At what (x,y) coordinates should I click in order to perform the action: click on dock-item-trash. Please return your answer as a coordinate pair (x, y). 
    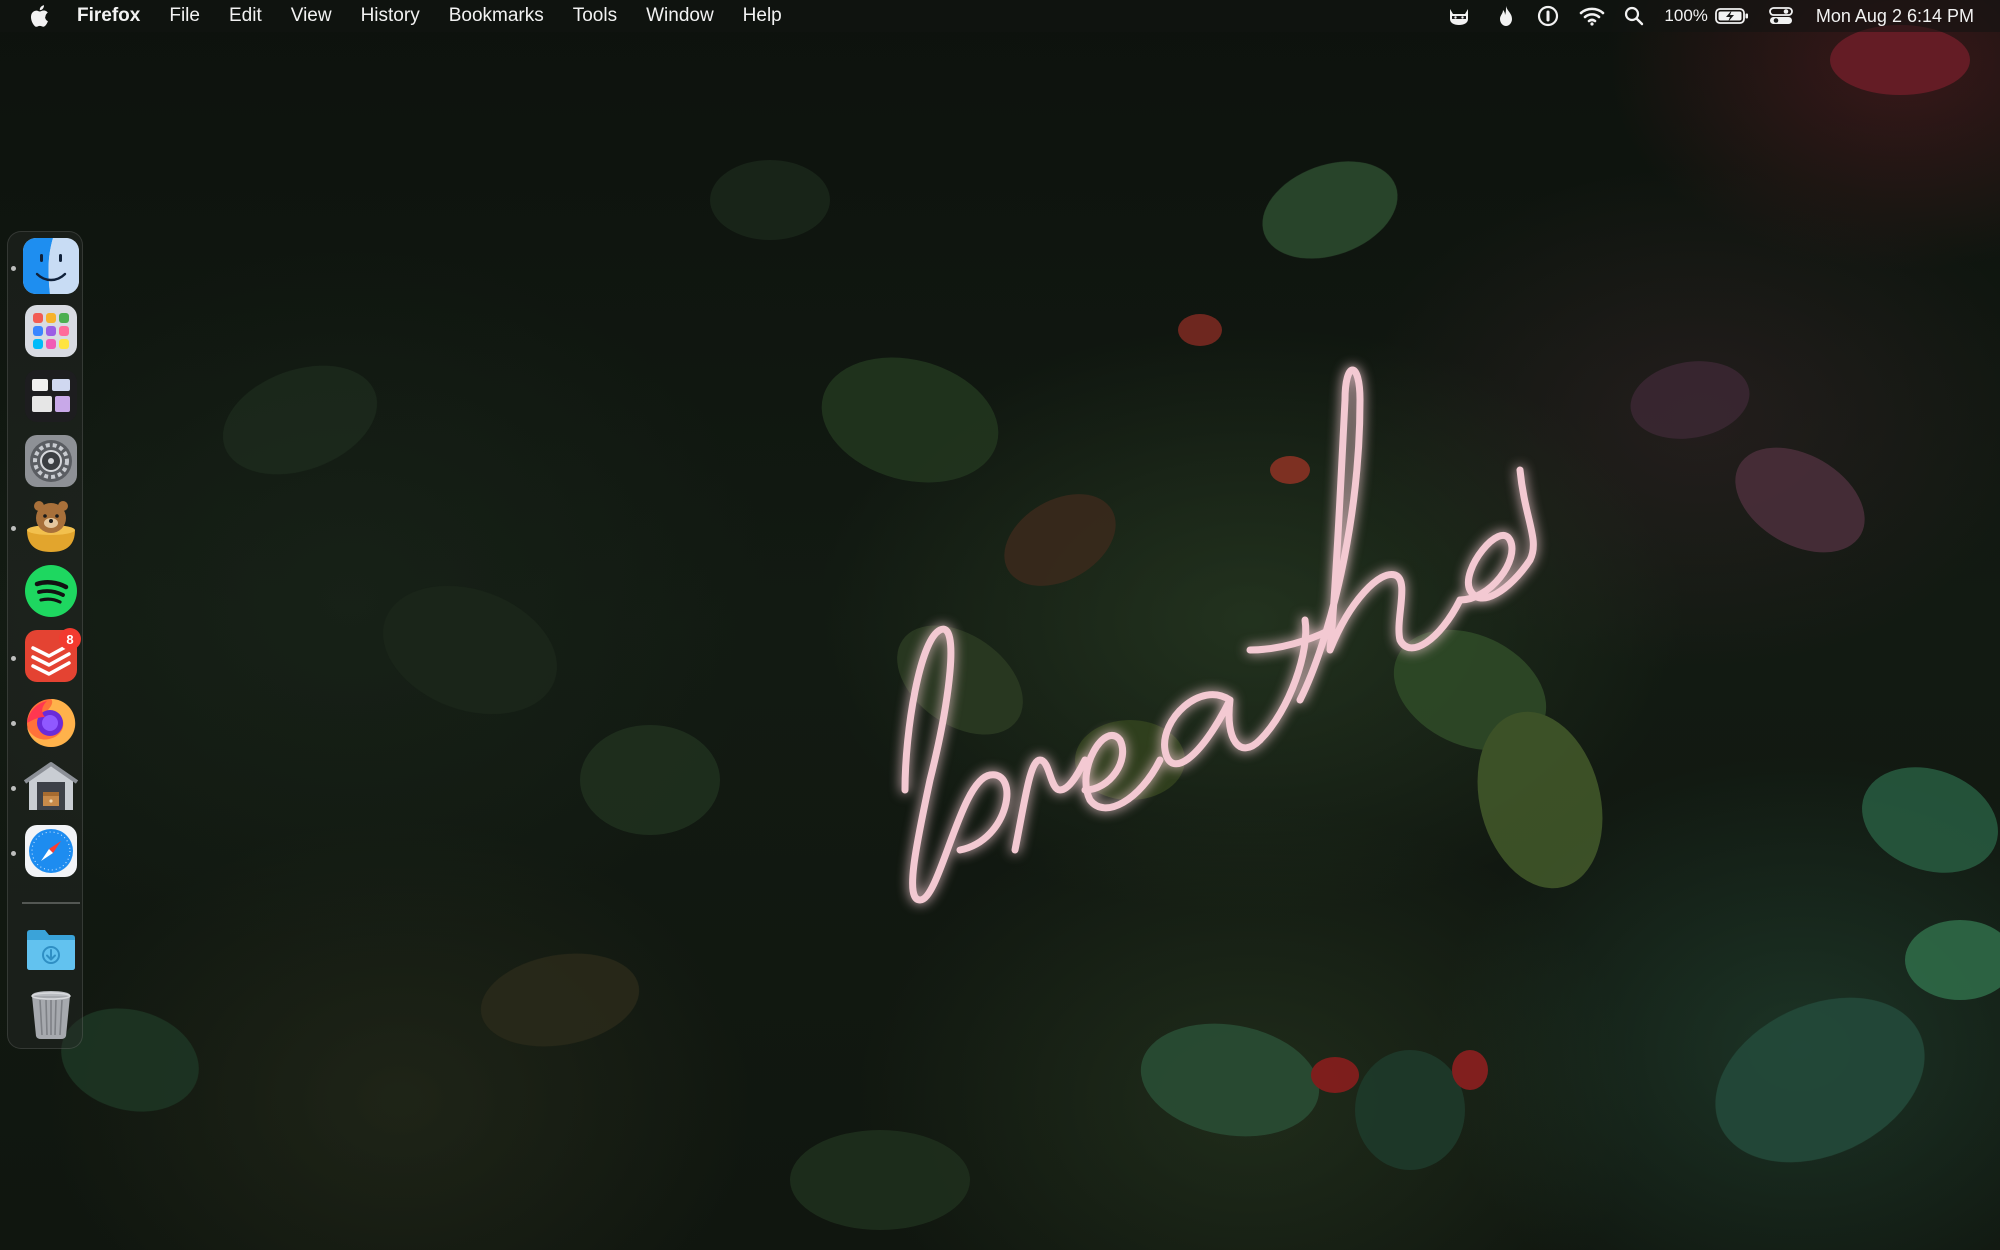
    Looking at the image, I should click on (51, 1014).